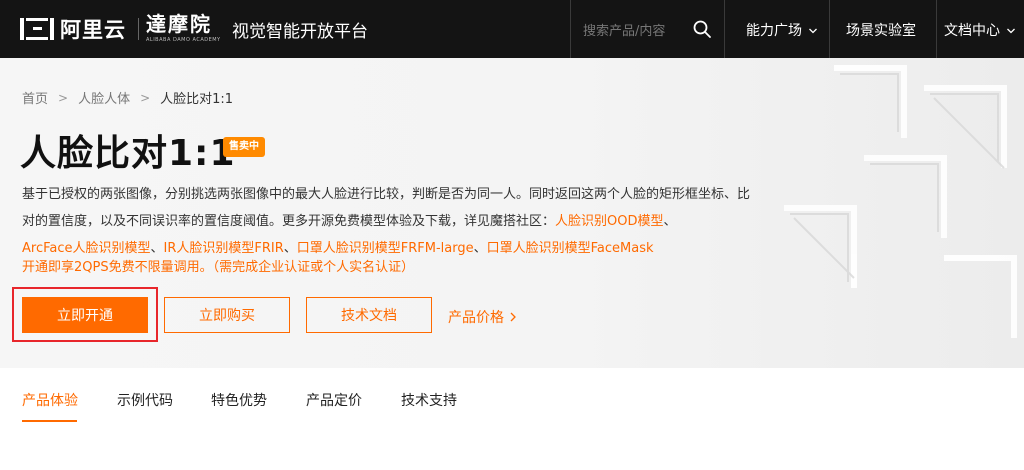 The image size is (1024, 470). Describe the element at coordinates (227, 315) in the screenshot. I see `buy-button: 立即购买` at that location.